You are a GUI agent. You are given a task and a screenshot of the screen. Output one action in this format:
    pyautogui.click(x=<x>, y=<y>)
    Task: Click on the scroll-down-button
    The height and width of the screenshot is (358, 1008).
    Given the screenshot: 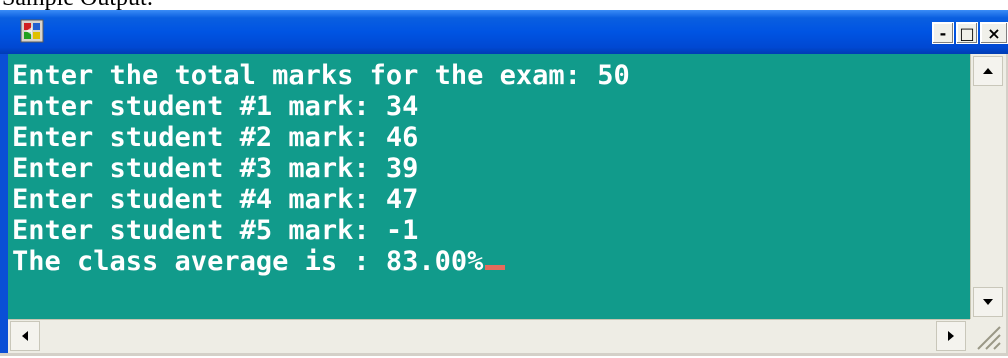 What is the action you would take?
    pyautogui.click(x=988, y=302)
    